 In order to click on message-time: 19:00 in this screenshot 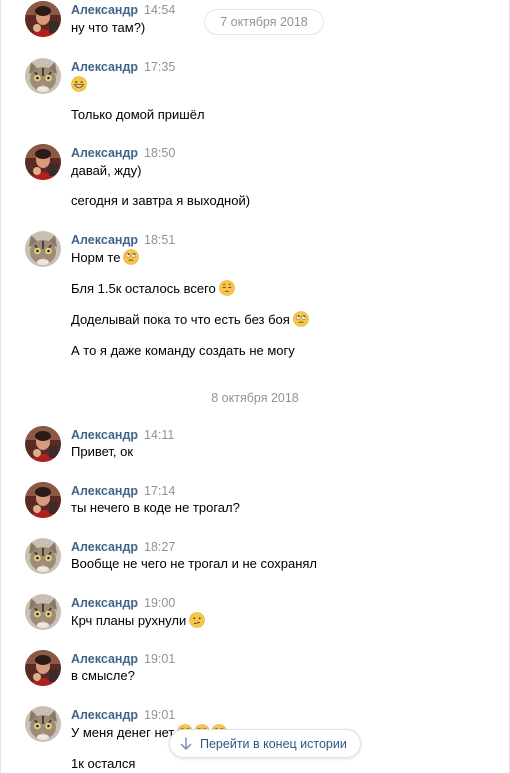, I will do `click(159, 603)`.